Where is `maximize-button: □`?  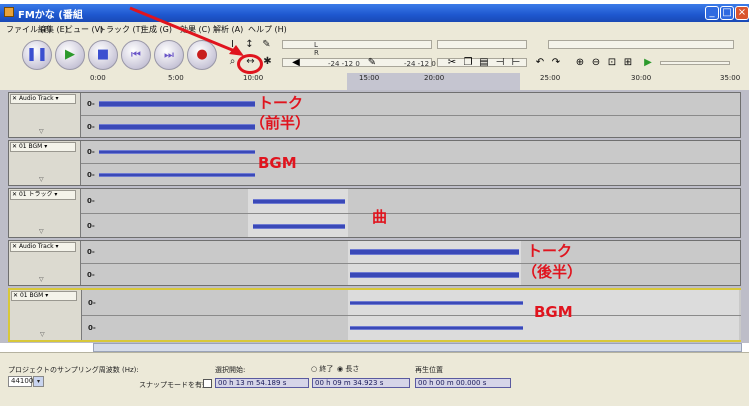
maximize-button: □ is located at coordinates (727, 13).